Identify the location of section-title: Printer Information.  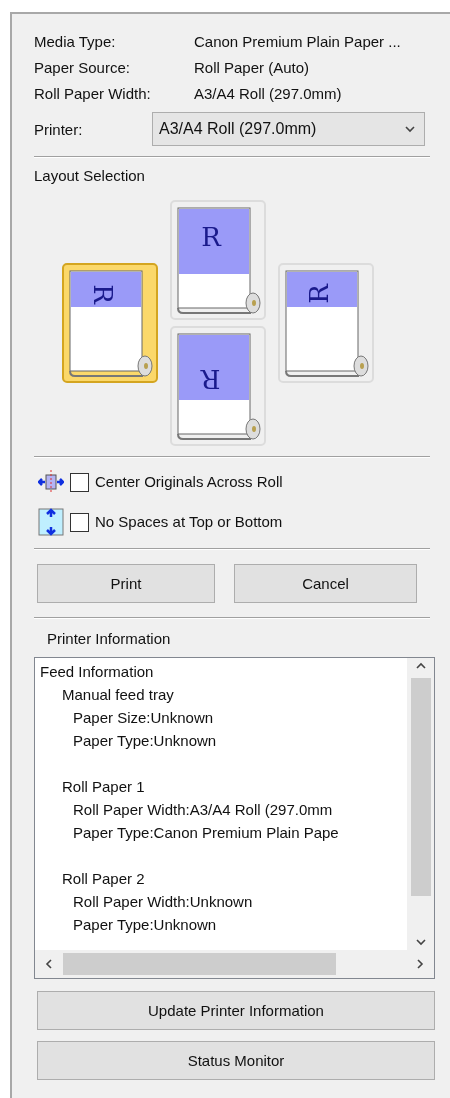
(109, 639).